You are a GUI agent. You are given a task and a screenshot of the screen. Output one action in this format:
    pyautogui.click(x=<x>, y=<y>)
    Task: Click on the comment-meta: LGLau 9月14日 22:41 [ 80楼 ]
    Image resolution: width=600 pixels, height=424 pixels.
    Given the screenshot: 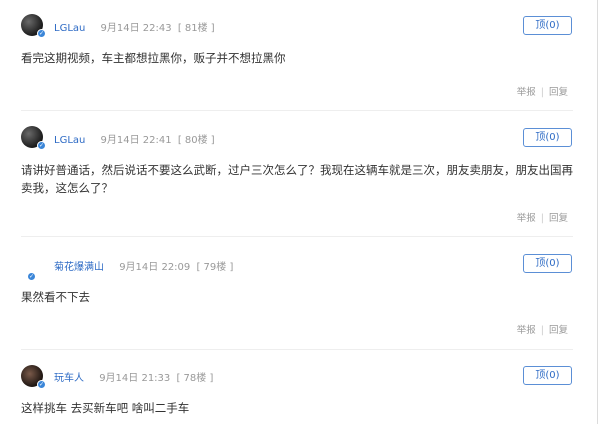 What is the action you would take?
    pyautogui.click(x=134, y=138)
    